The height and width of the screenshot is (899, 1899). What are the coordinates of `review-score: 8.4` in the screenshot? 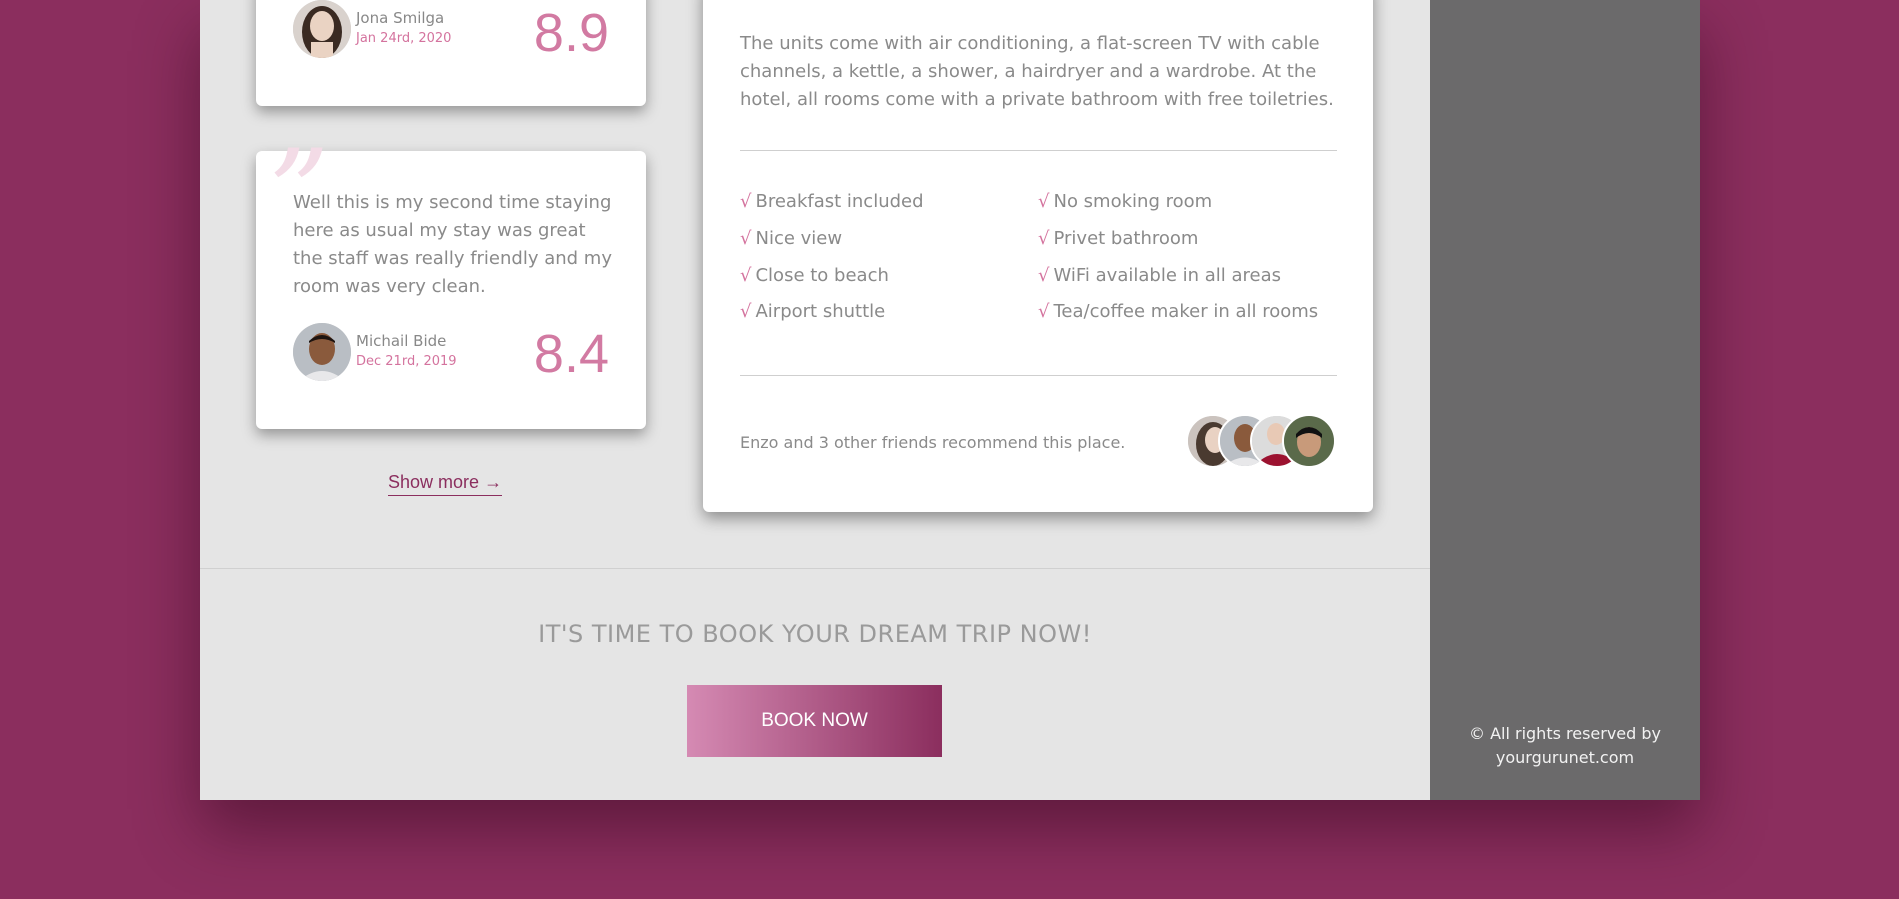 It's located at (571, 354).